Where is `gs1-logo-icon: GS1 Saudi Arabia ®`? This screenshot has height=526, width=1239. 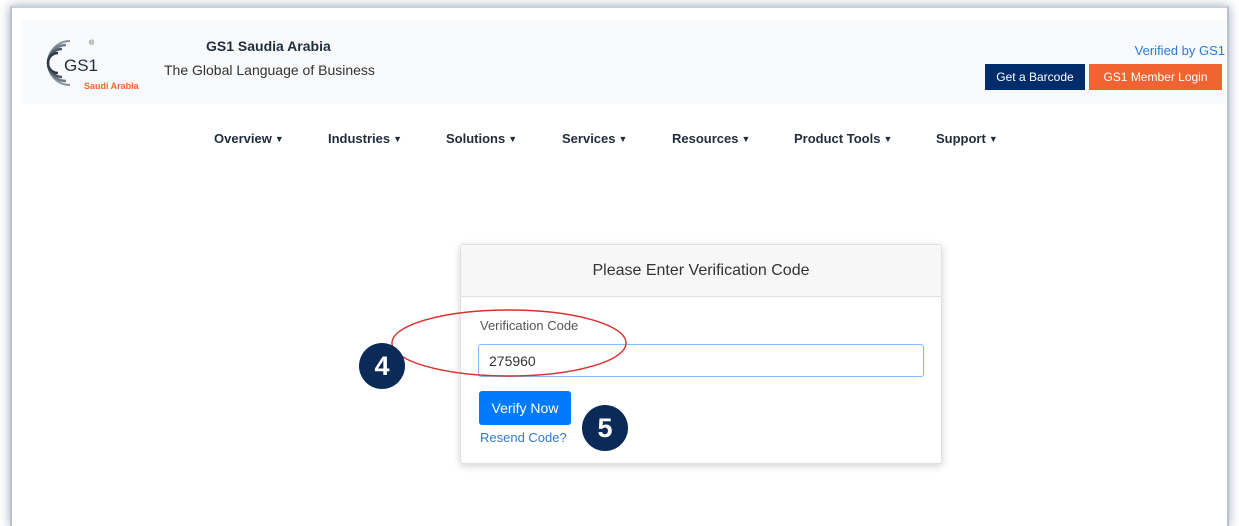
gs1-logo-icon: GS1 Saudi Arabia ® is located at coordinates (93, 65).